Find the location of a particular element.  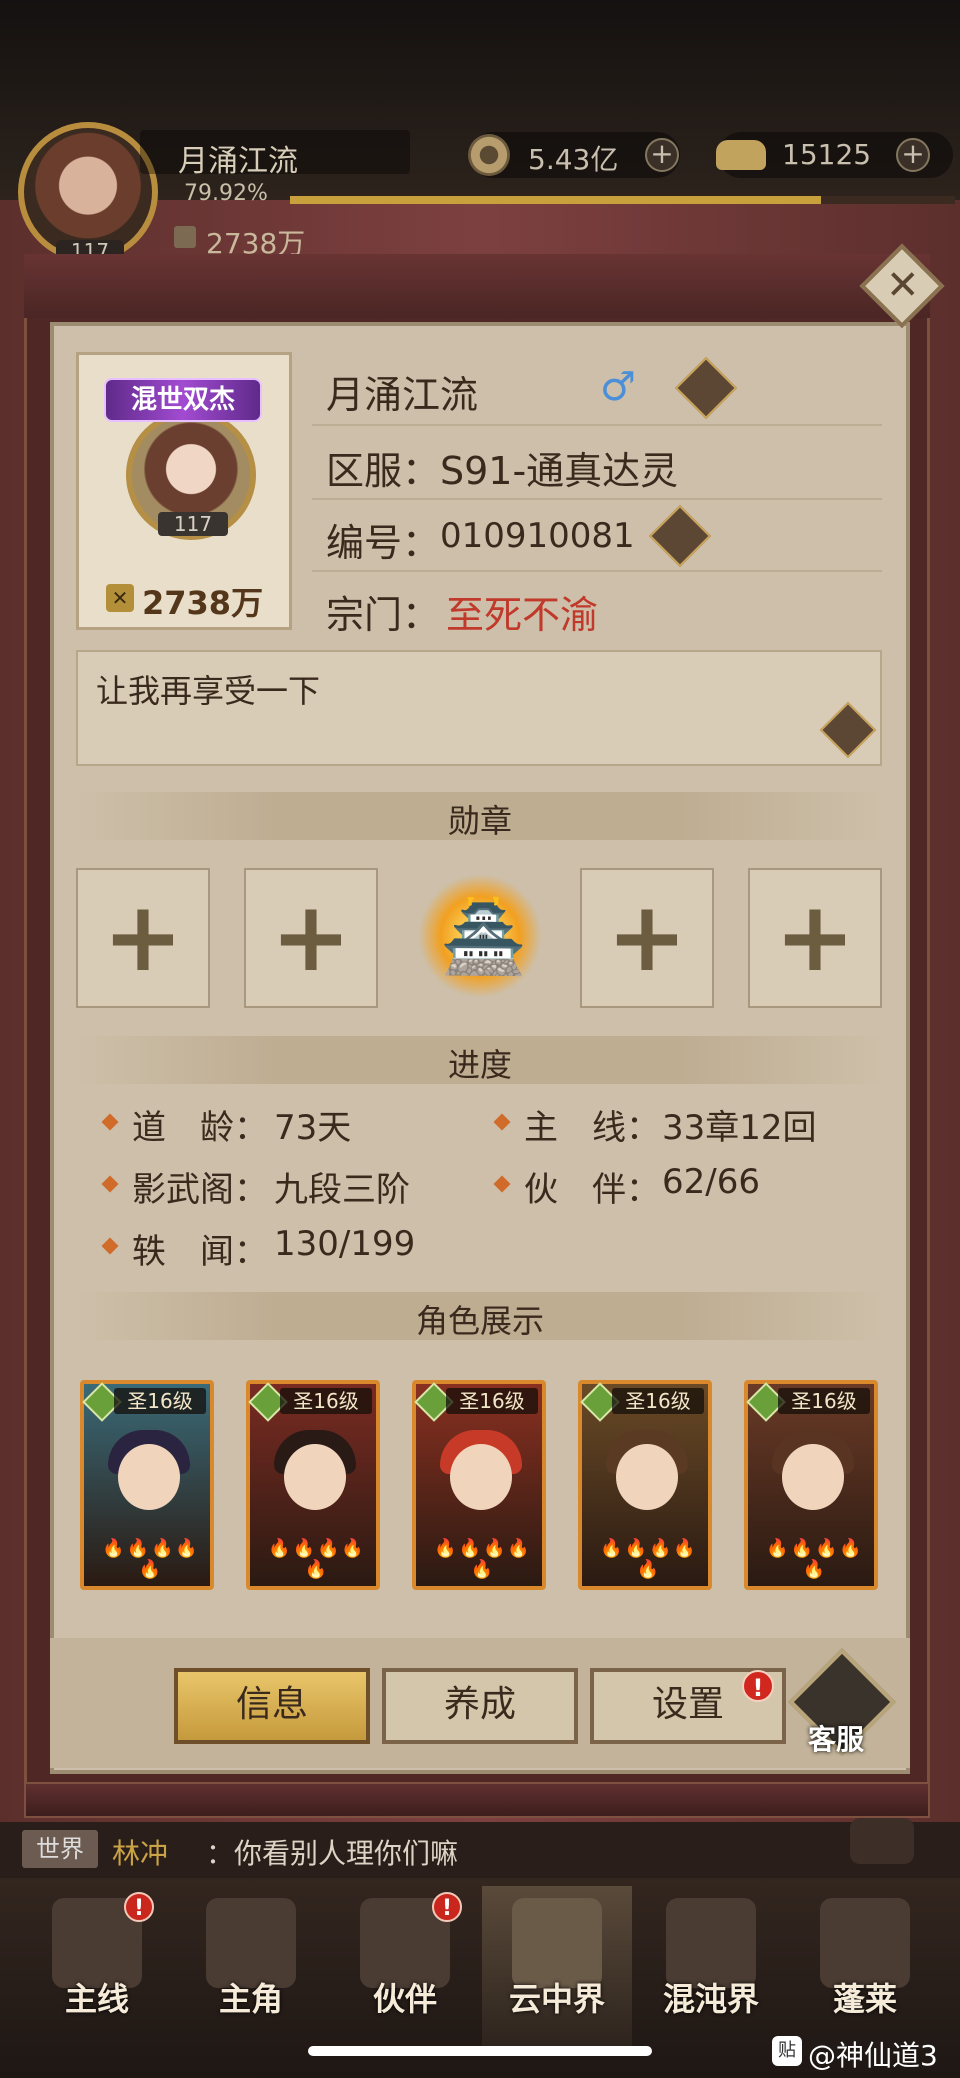

power-icon is located at coordinates (185, 237).